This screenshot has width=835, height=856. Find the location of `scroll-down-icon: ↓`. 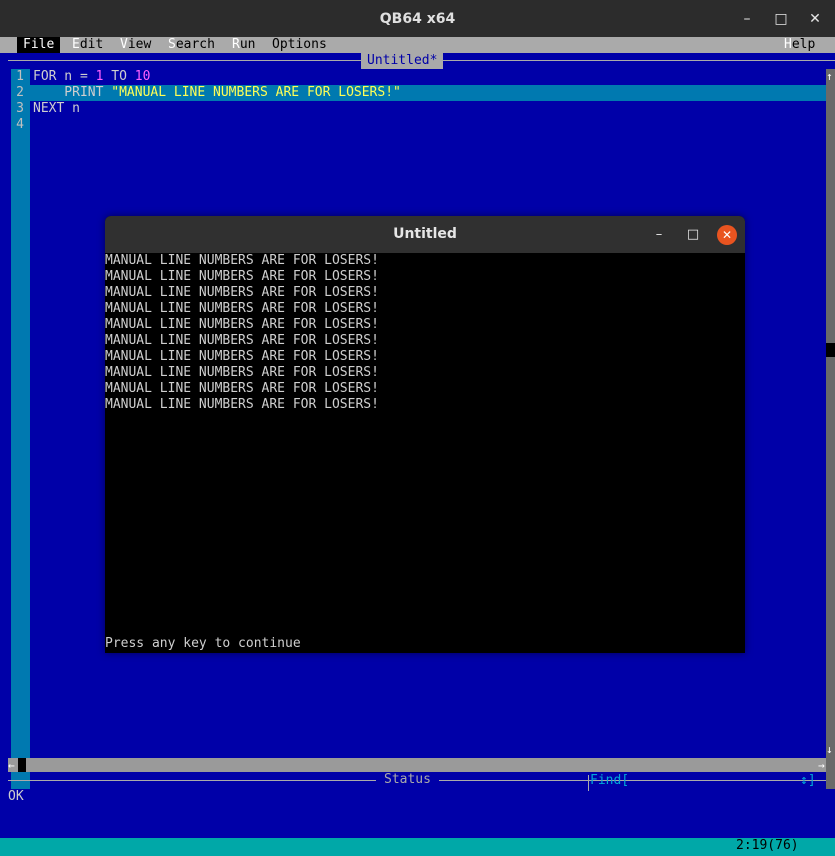

scroll-down-icon: ↓ is located at coordinates (829, 750).